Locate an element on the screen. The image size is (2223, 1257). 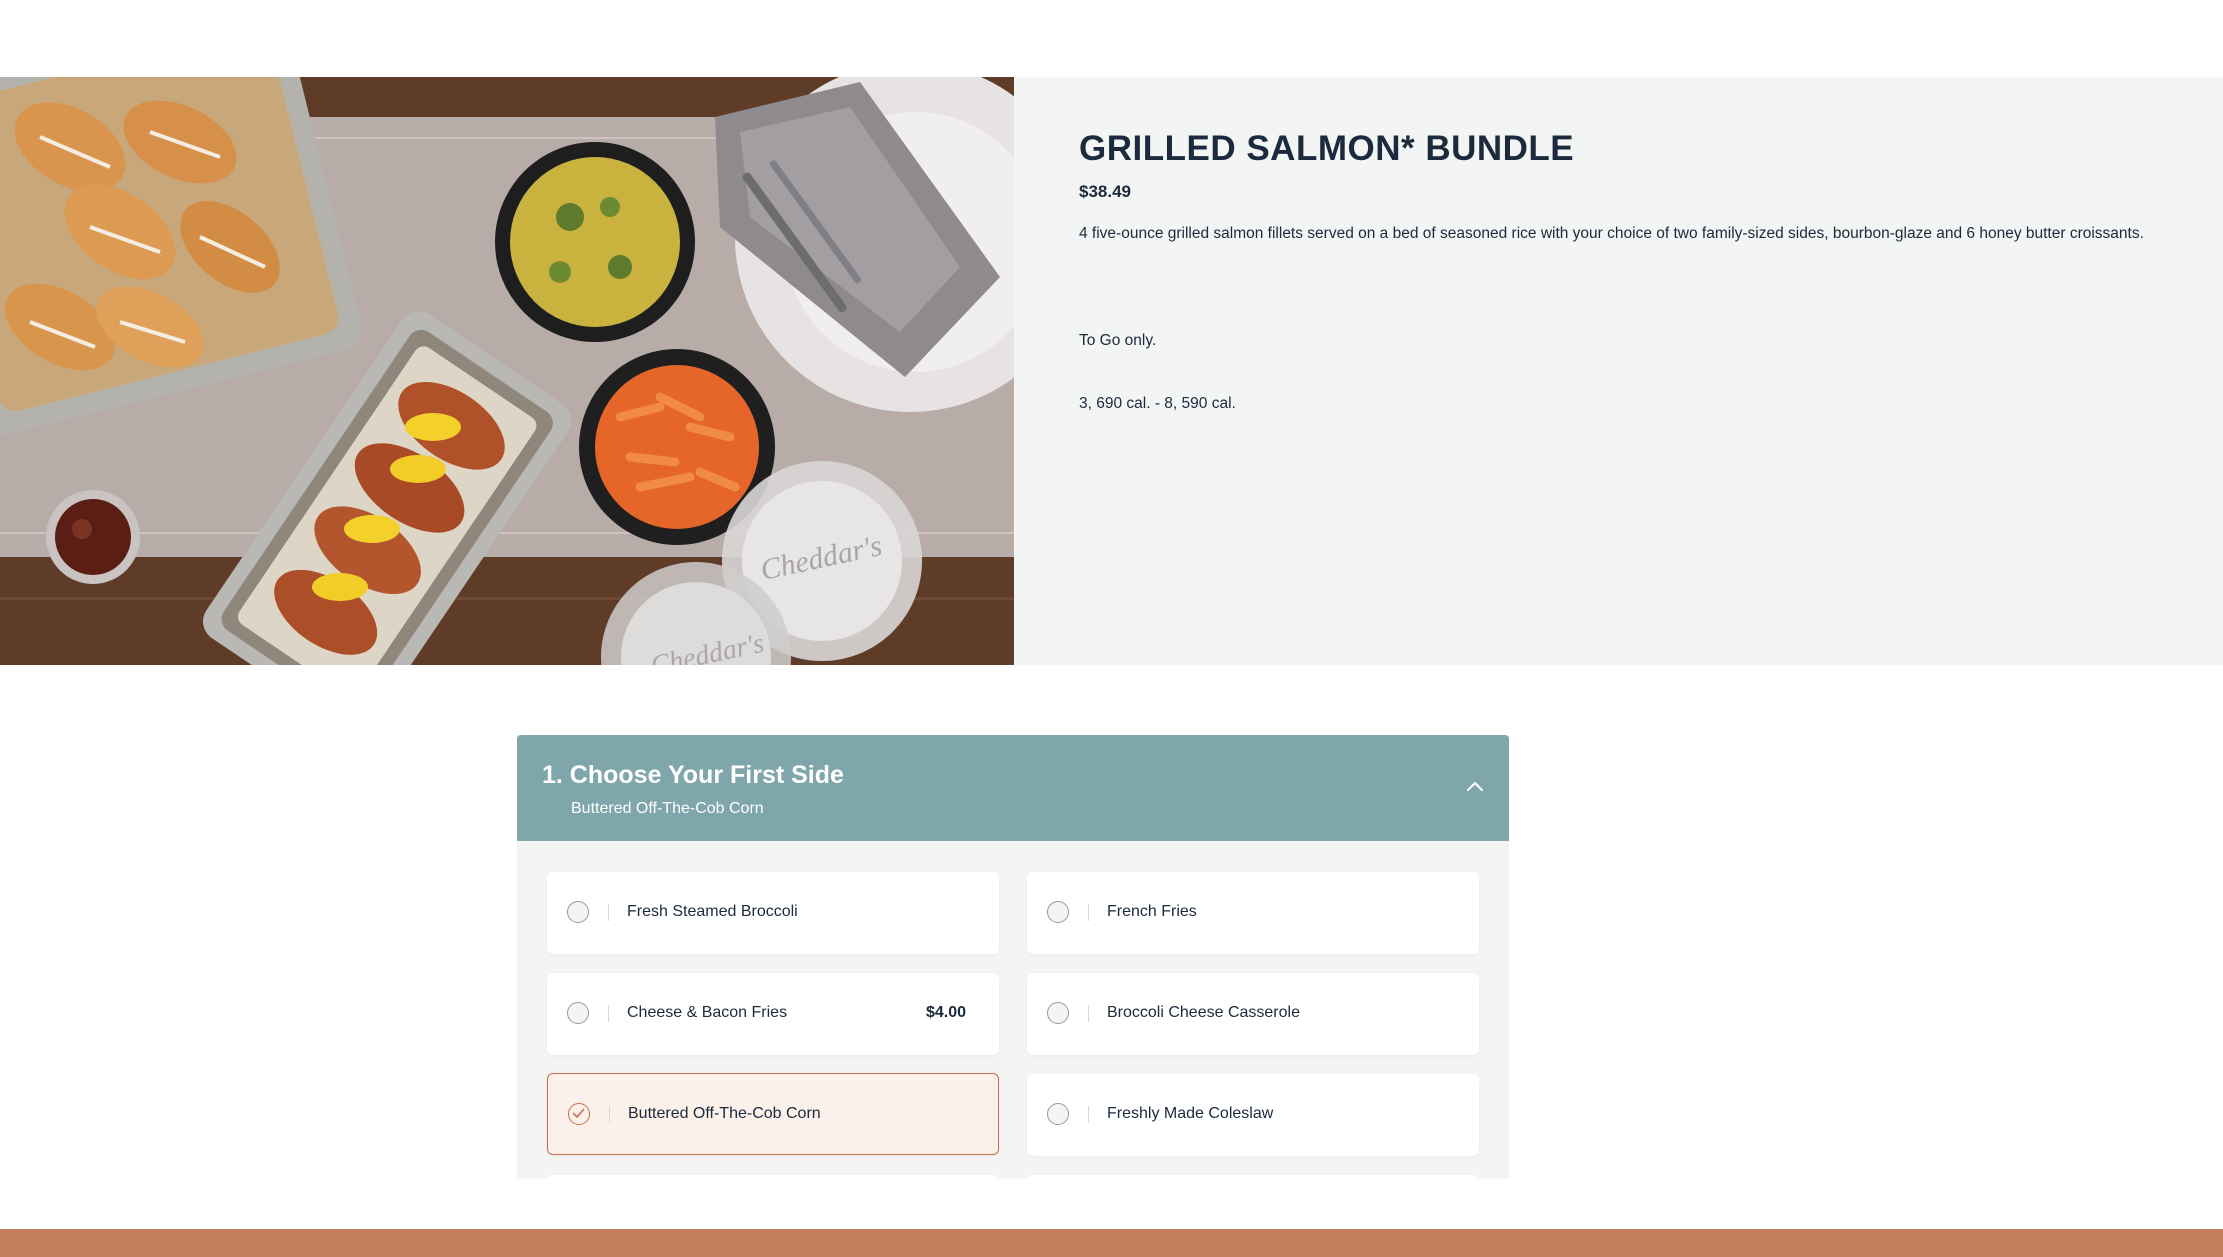
side-option-label: Fresh Steamed Broccoli is located at coordinates (712, 911).